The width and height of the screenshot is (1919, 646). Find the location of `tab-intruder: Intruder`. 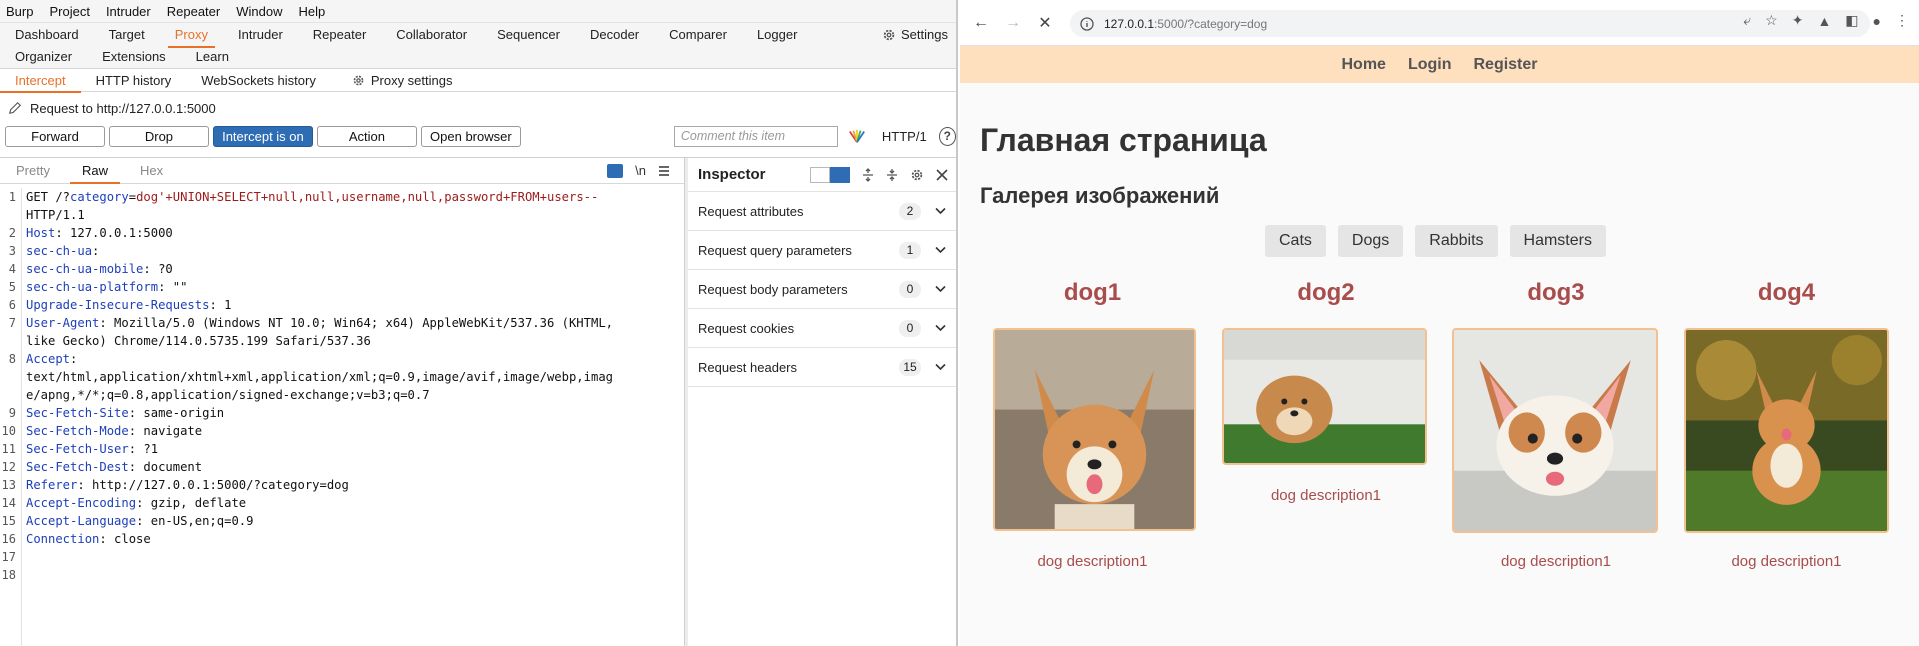

tab-intruder: Intruder is located at coordinates (260, 35).